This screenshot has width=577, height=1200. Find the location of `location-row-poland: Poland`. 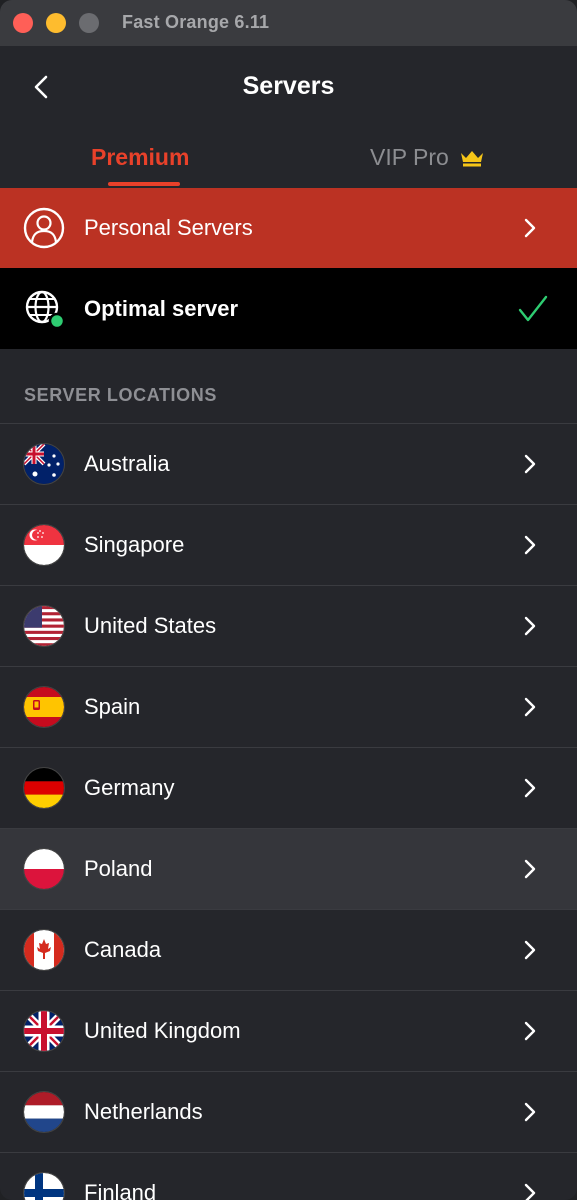

location-row-poland: Poland is located at coordinates (288, 868).